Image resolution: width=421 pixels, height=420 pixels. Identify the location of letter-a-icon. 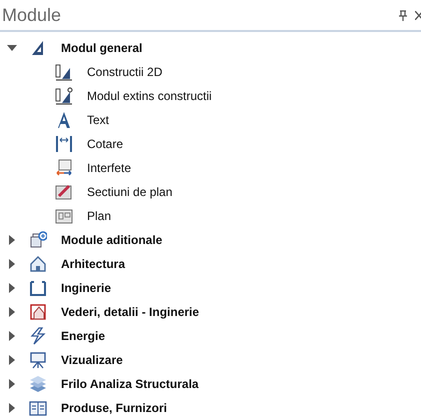
(64, 120).